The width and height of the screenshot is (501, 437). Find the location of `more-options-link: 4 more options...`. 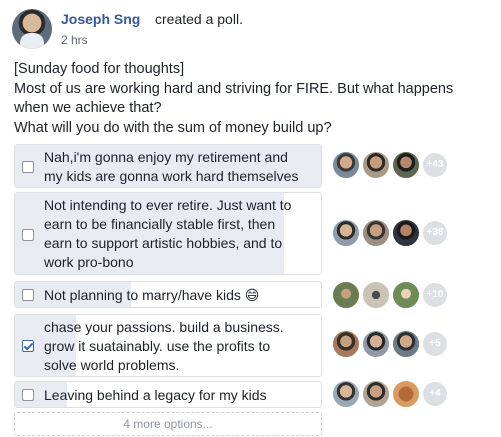

more-options-link: 4 more options... is located at coordinates (168, 424).